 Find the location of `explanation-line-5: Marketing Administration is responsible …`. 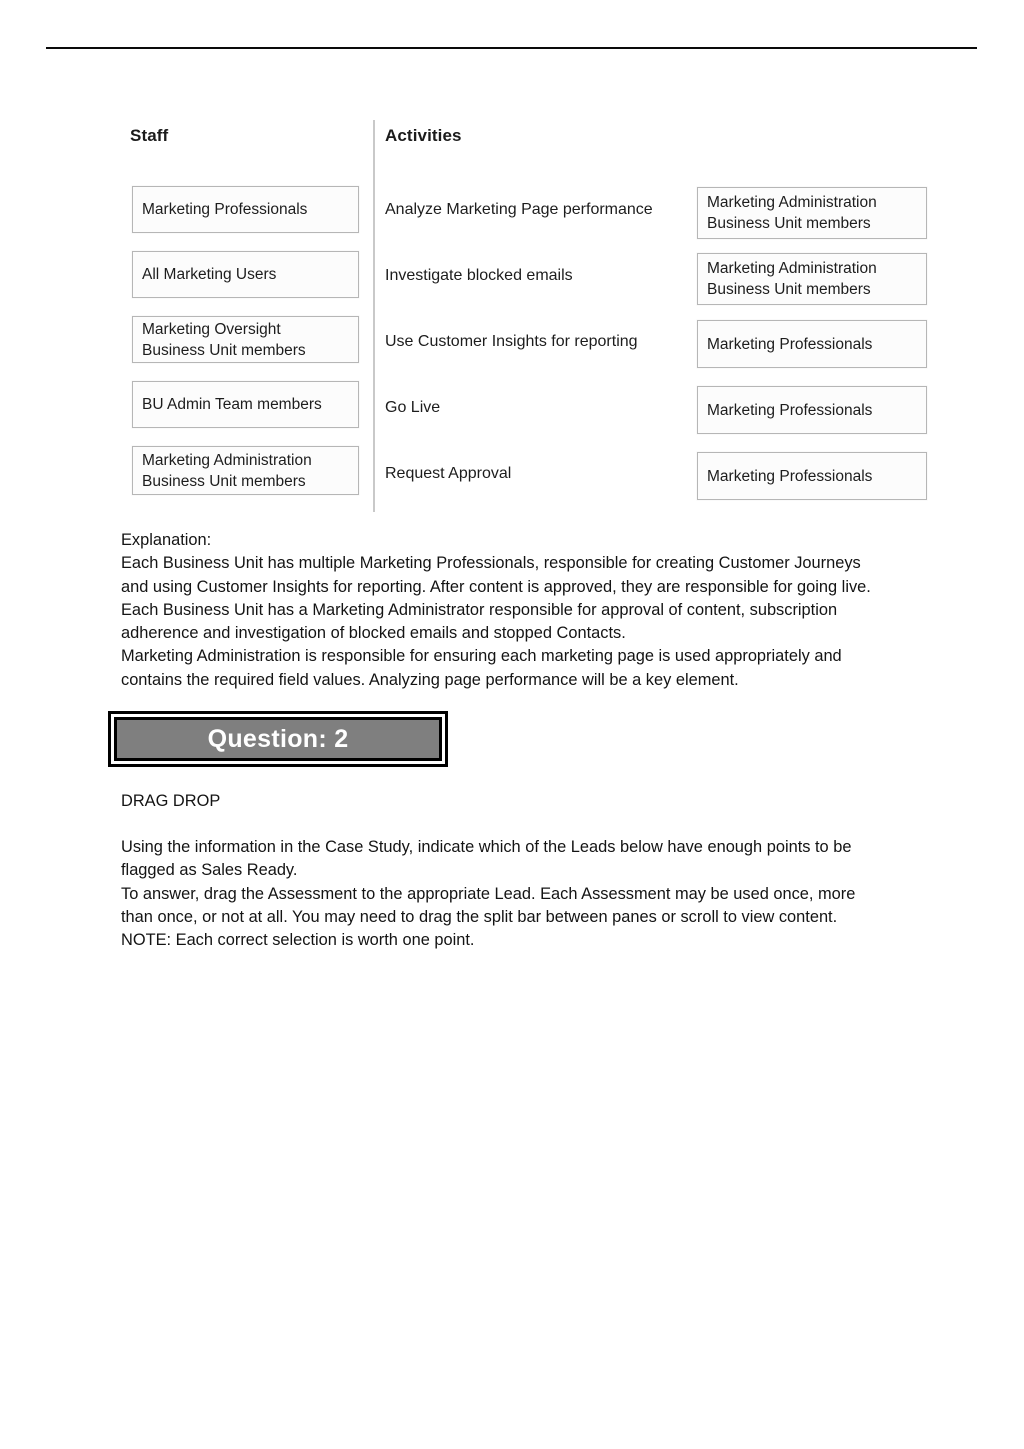

explanation-line-5: Marketing Administration is responsible … is located at coordinates (481, 656).